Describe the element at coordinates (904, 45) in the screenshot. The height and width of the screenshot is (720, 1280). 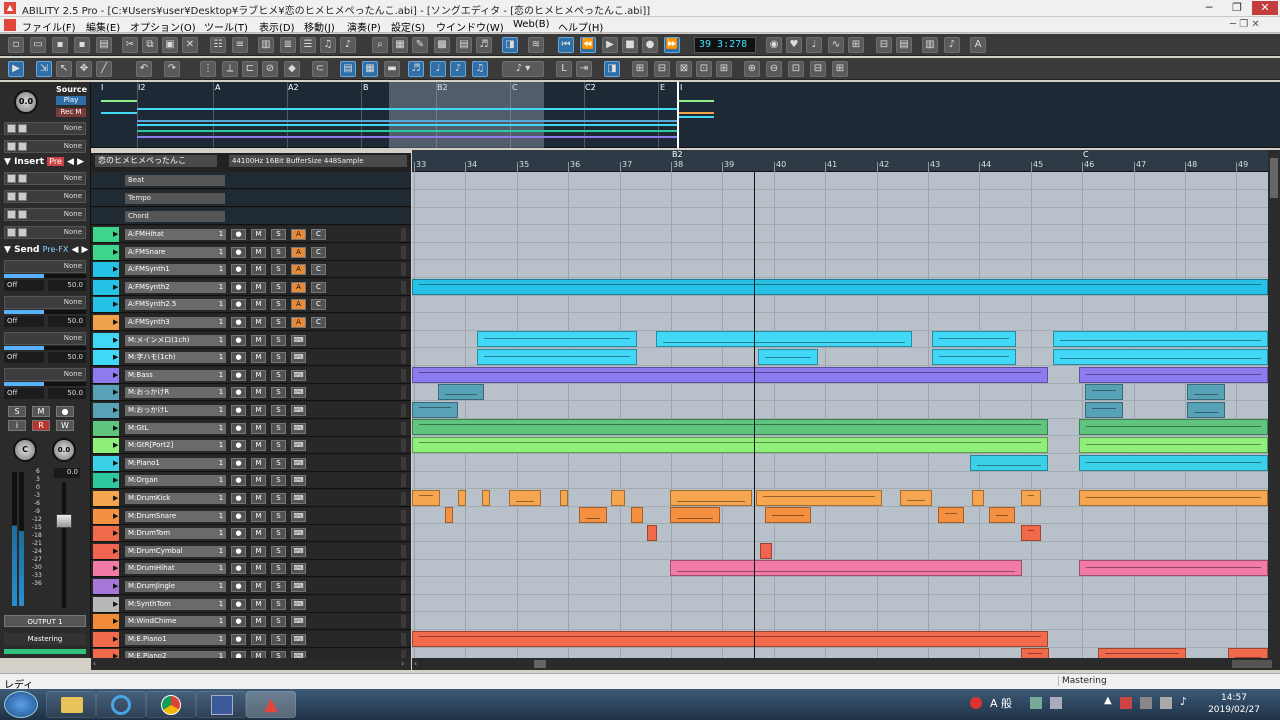
I see `lanes-icon: ▤` at that location.